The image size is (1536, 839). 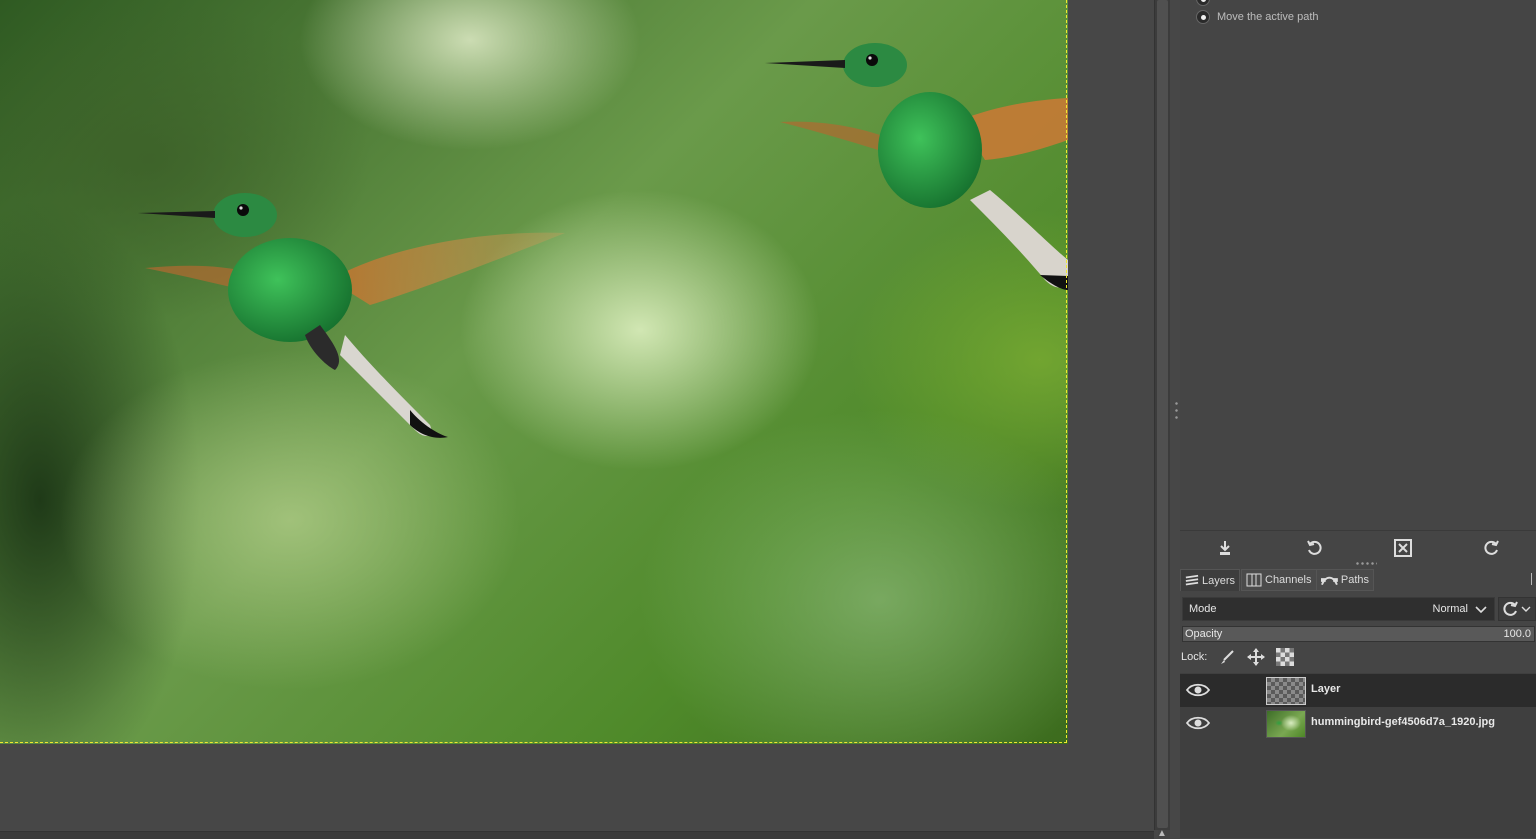 I want to click on layer-row: hummingbird-gef4506d7a_1920.jpg, so click(x=1358, y=723).